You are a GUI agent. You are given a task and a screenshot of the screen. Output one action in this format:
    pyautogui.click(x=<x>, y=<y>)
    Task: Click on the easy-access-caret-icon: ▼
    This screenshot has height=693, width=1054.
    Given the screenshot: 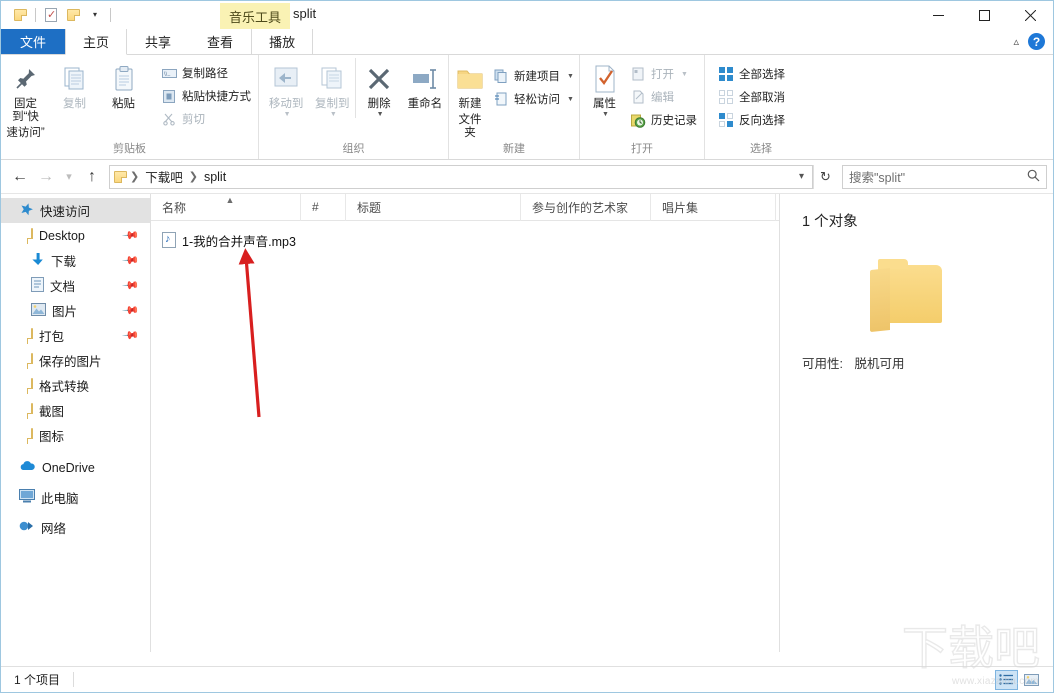 What is the action you would take?
    pyautogui.click(x=570, y=99)
    